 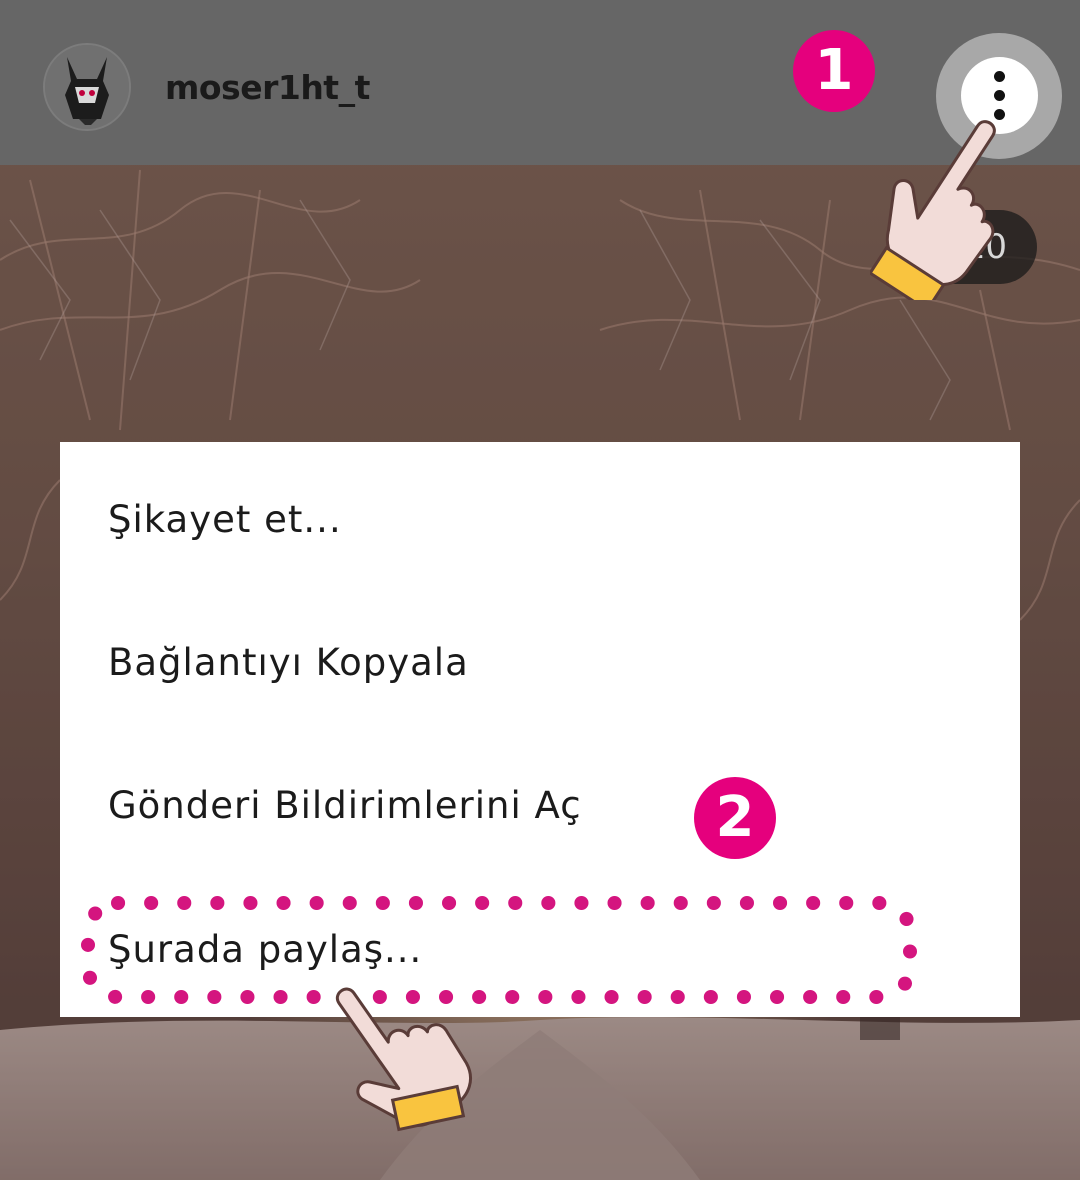 I want to click on share-option-highlight, so click(x=499, y=950).